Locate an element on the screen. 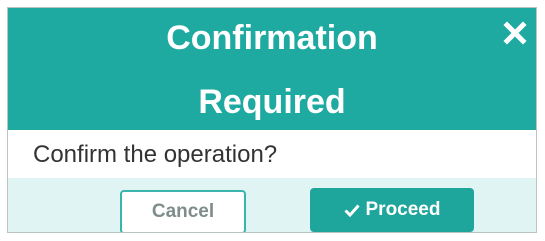  close-button is located at coordinates (515, 33).